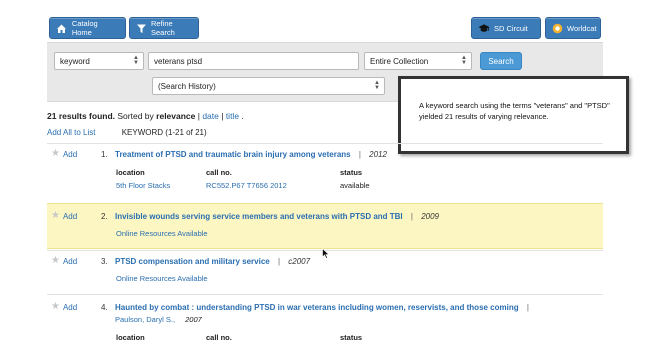  What do you see at coordinates (193, 319) in the screenshot?
I see `result-year: 2007` at bounding box center [193, 319].